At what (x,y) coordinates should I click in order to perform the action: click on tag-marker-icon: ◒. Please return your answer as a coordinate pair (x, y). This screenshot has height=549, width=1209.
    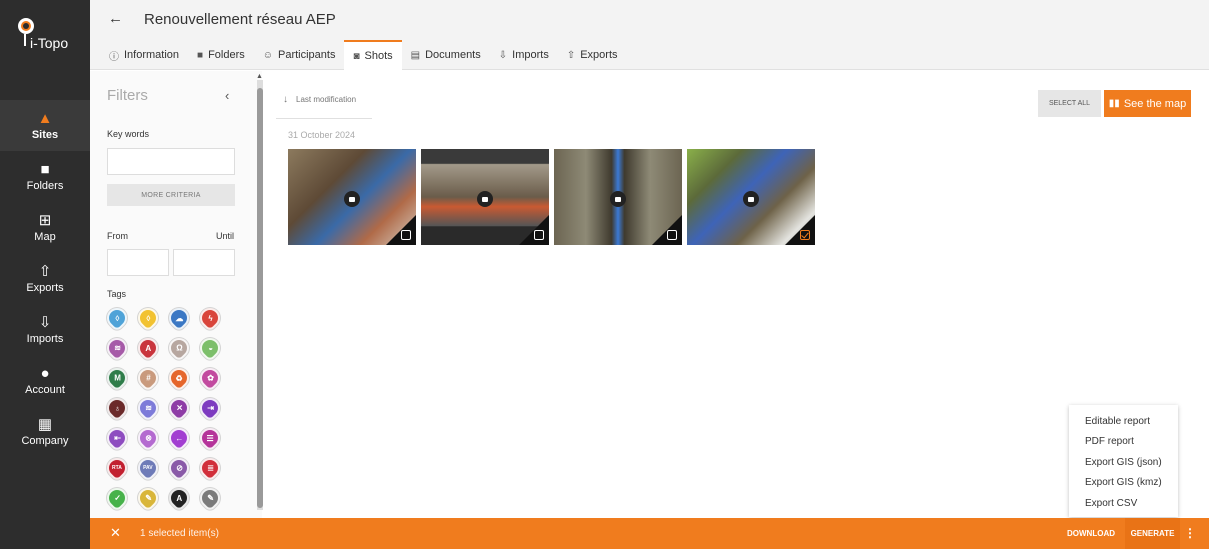
    Looking at the image, I should click on (210, 348).